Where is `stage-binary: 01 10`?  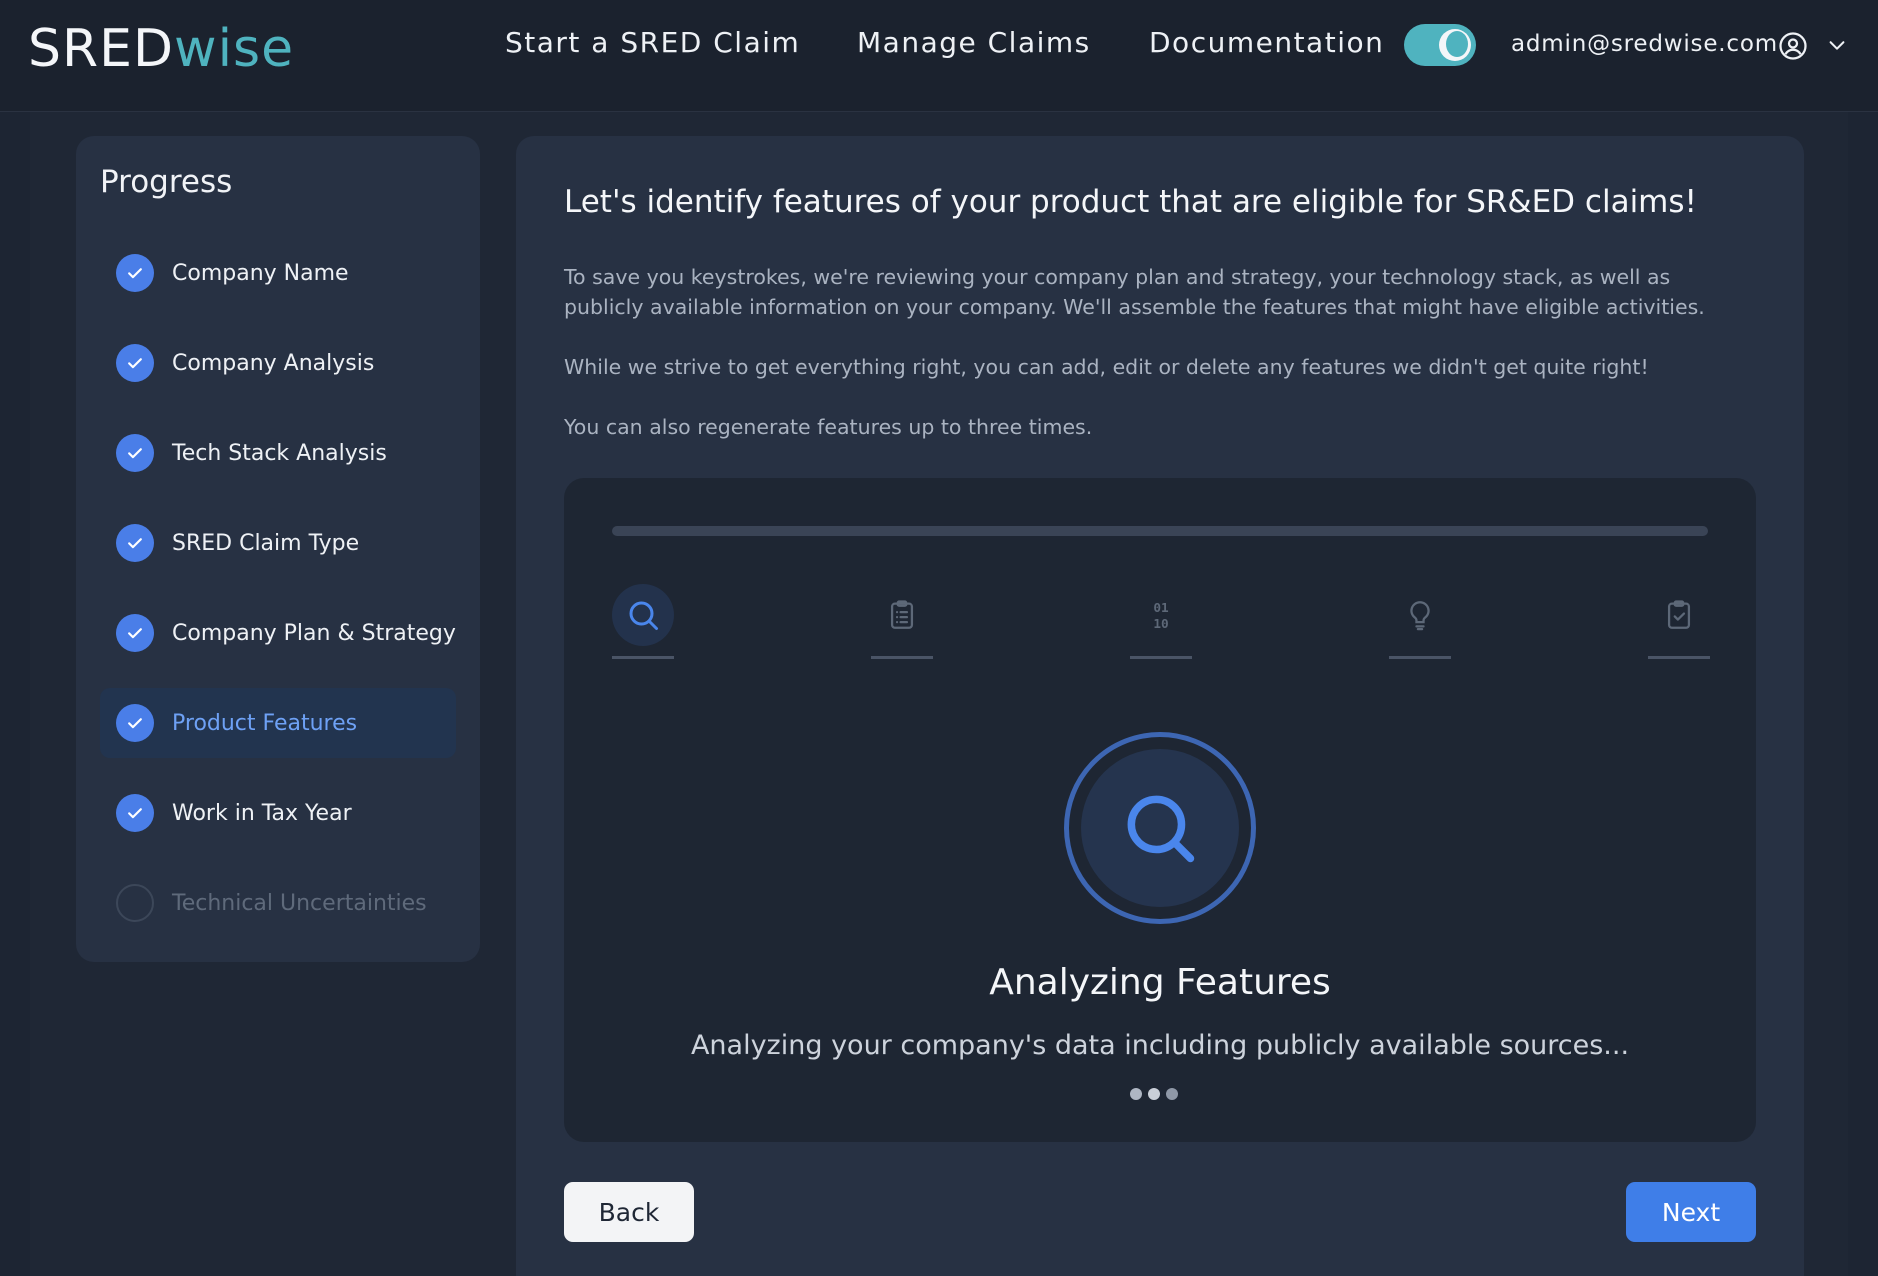
stage-binary: 01 10 is located at coordinates (1161, 615).